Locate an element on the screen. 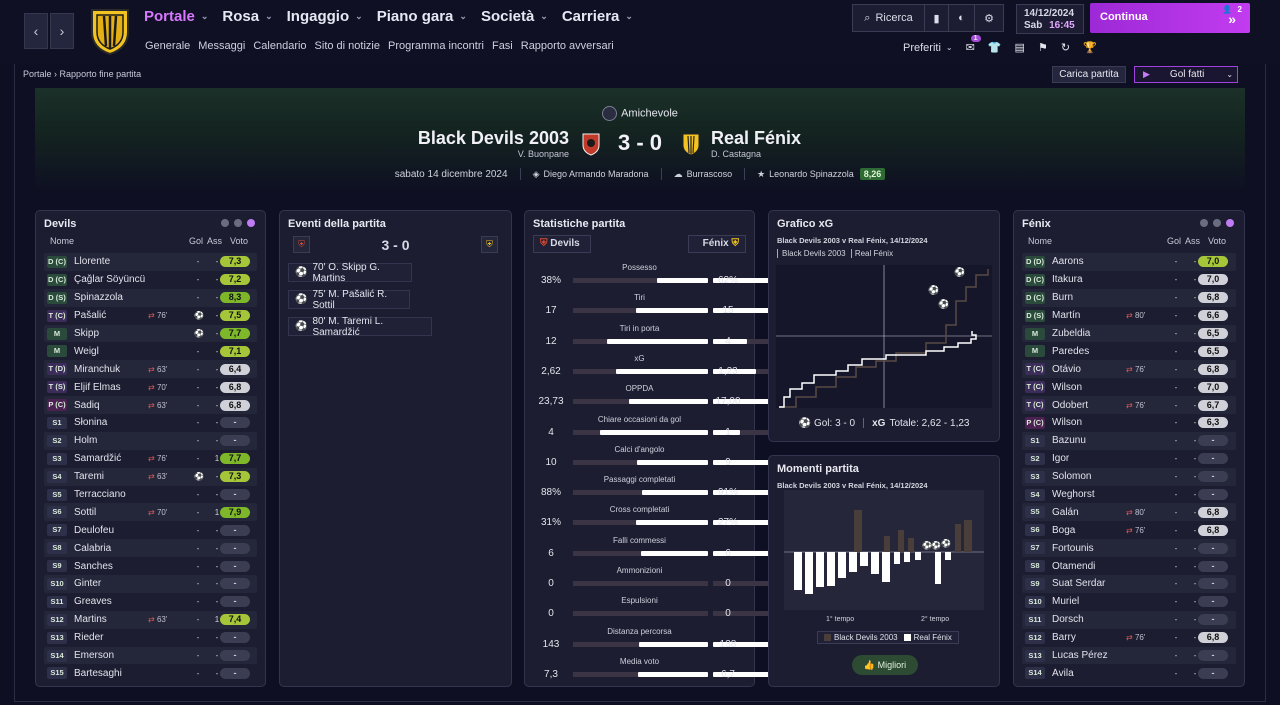  table-row: S10 Ginter - - - is located at coordinates (150, 584).